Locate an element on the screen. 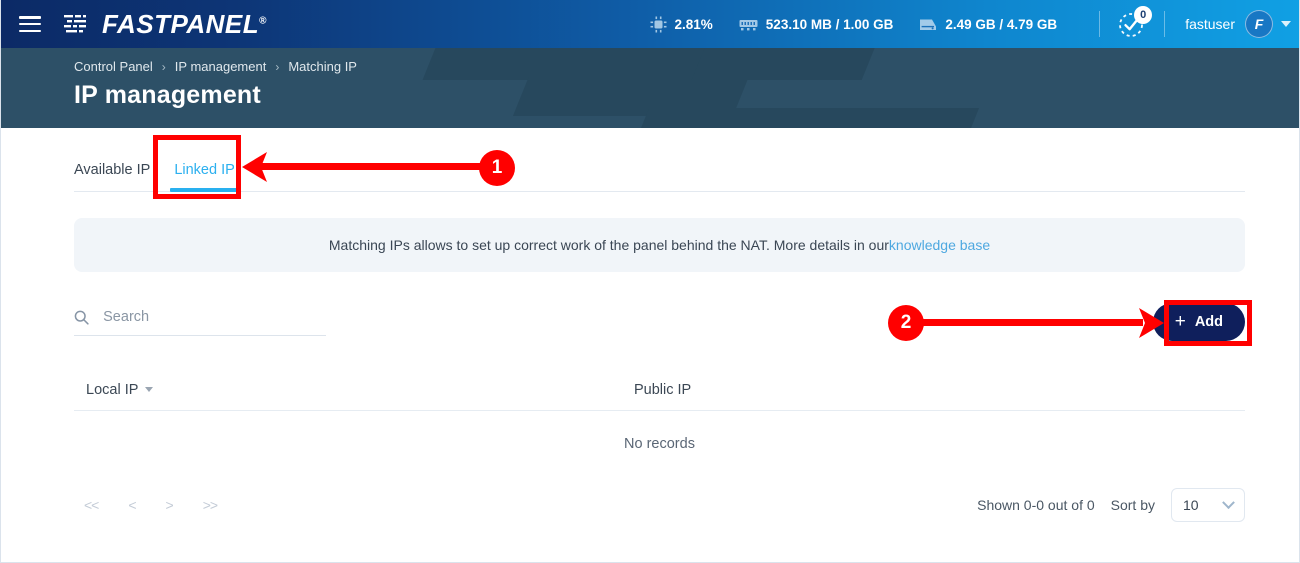  memory-stat-value: 523.10 MB / 1.00 GB is located at coordinates (829, 24).